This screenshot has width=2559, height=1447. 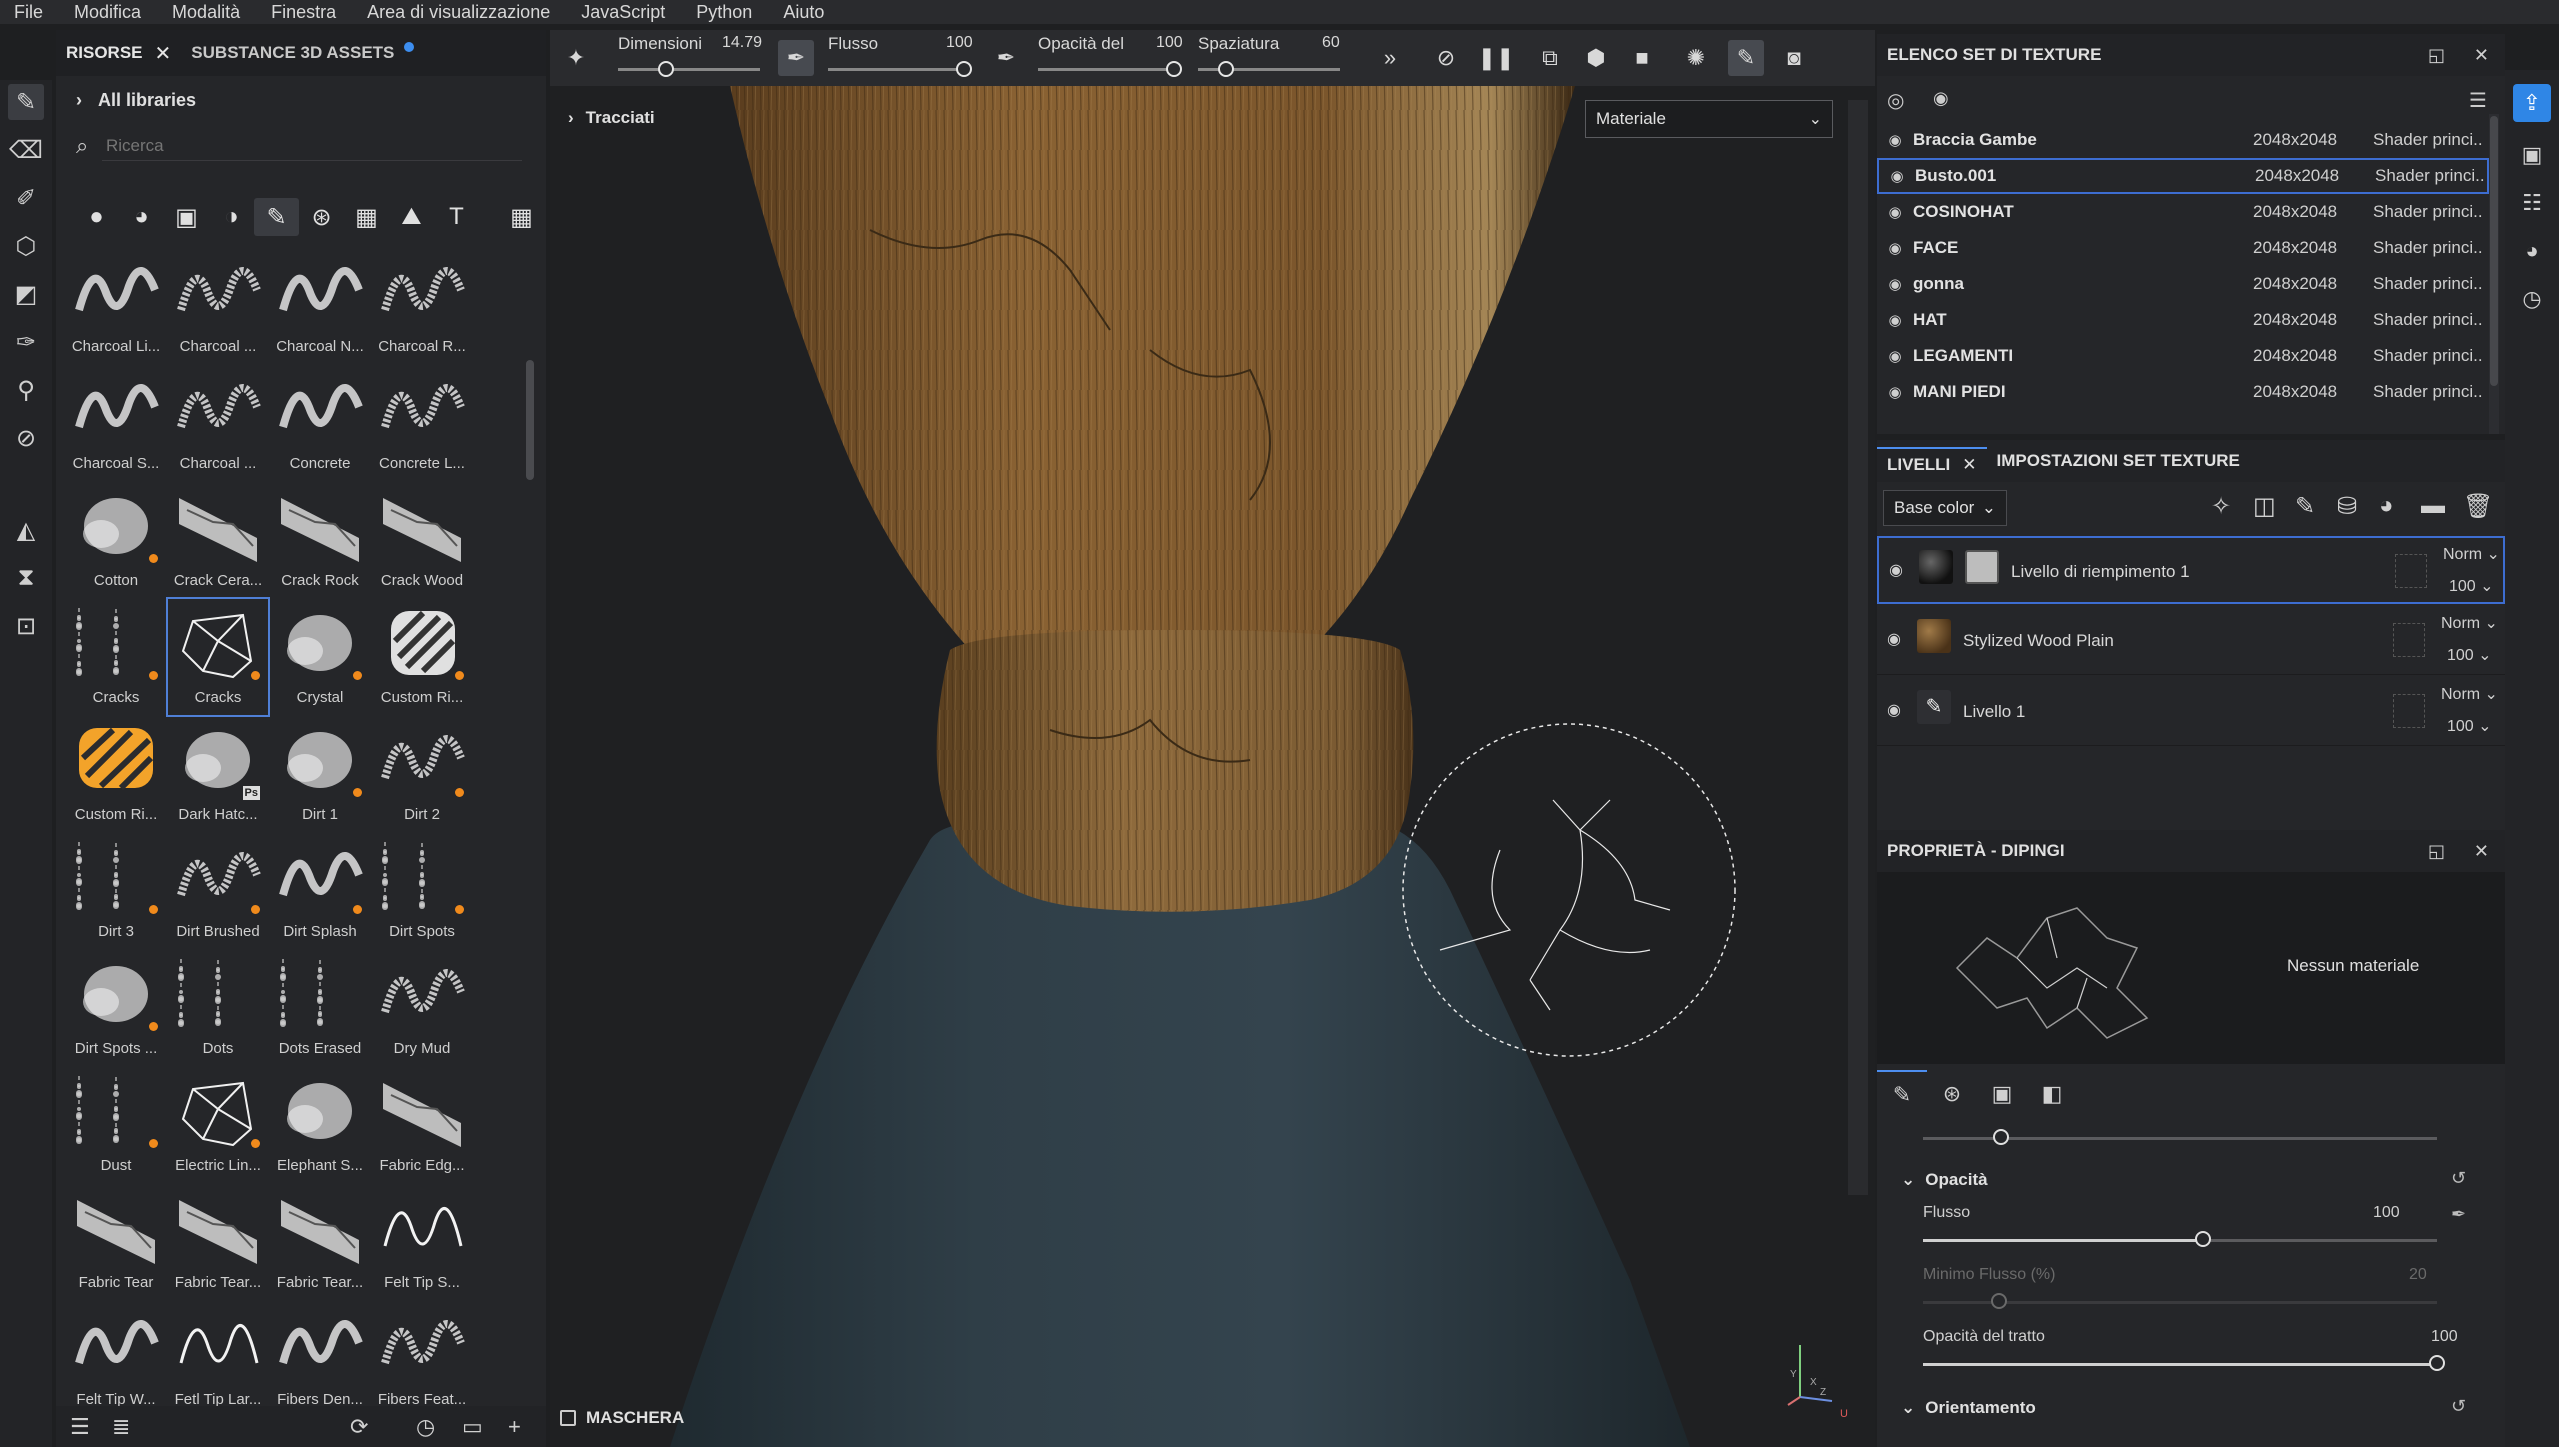 I want to click on maximize-icon: ◱, so click(x=2436, y=55).